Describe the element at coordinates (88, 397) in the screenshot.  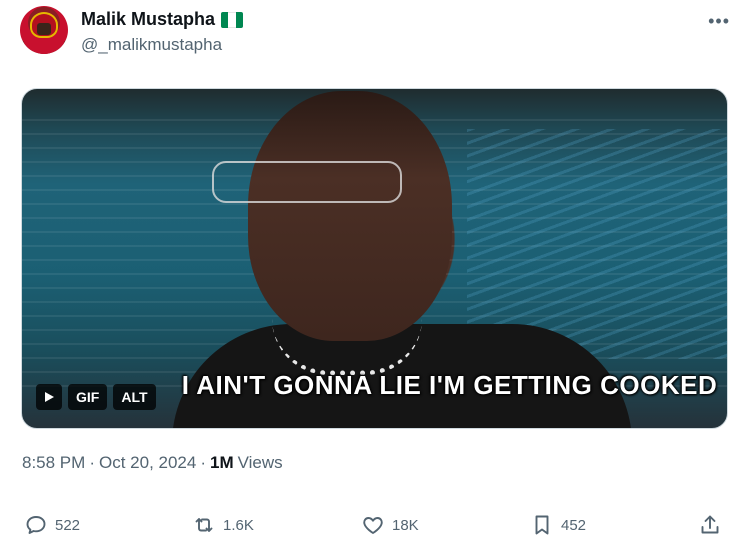
I see `gif-badge: GIF` at that location.